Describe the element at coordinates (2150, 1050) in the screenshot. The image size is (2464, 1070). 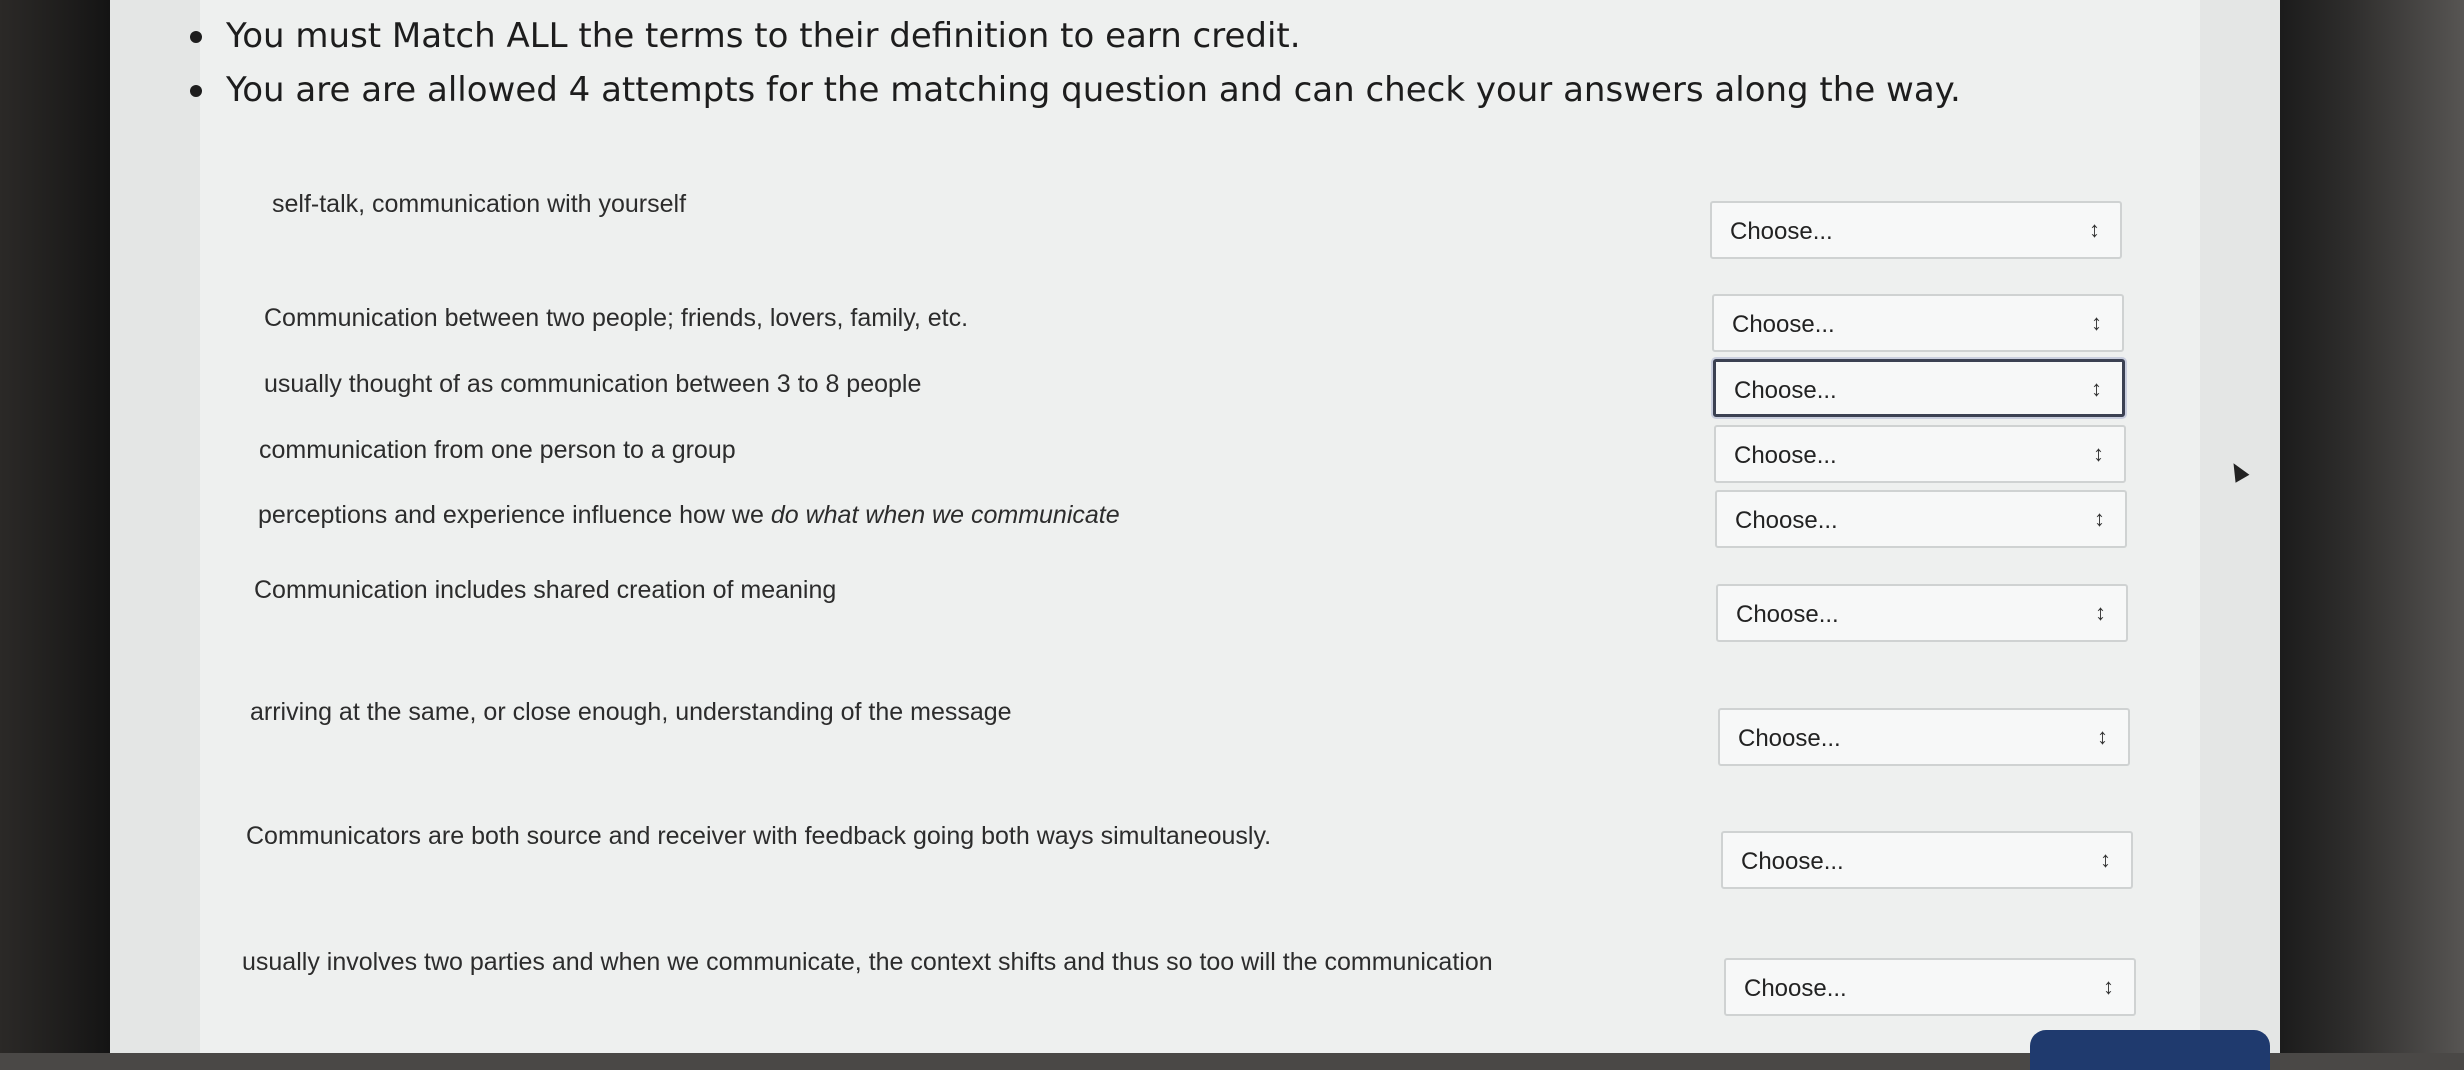
I see `submit-button` at that location.